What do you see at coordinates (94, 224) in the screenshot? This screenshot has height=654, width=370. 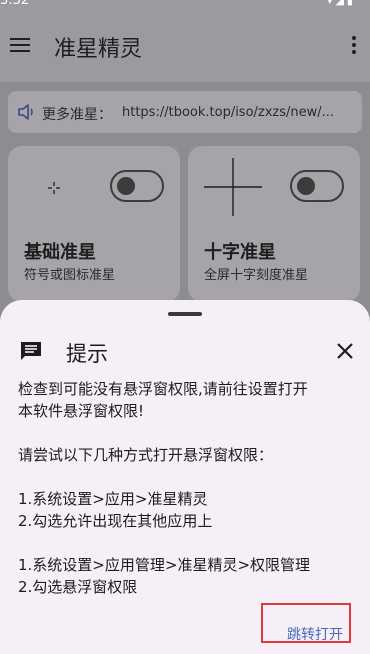 I see `basic-crosshair-card: 基础准星 符号或图标准星` at bounding box center [94, 224].